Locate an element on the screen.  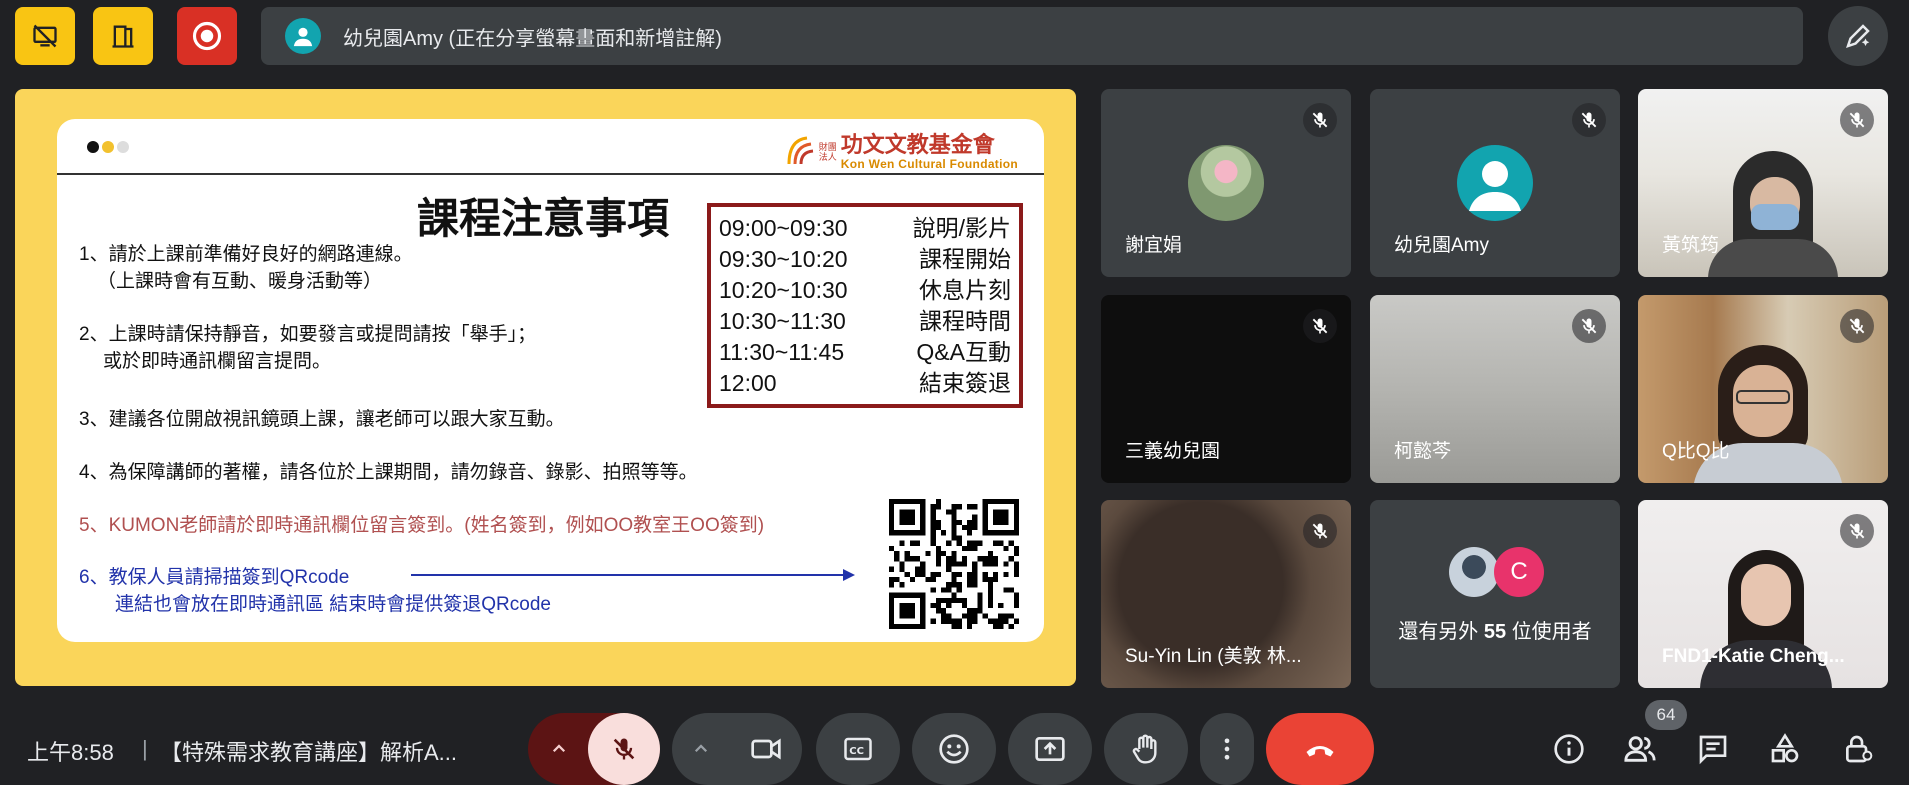
record-button is located at coordinates (207, 36).